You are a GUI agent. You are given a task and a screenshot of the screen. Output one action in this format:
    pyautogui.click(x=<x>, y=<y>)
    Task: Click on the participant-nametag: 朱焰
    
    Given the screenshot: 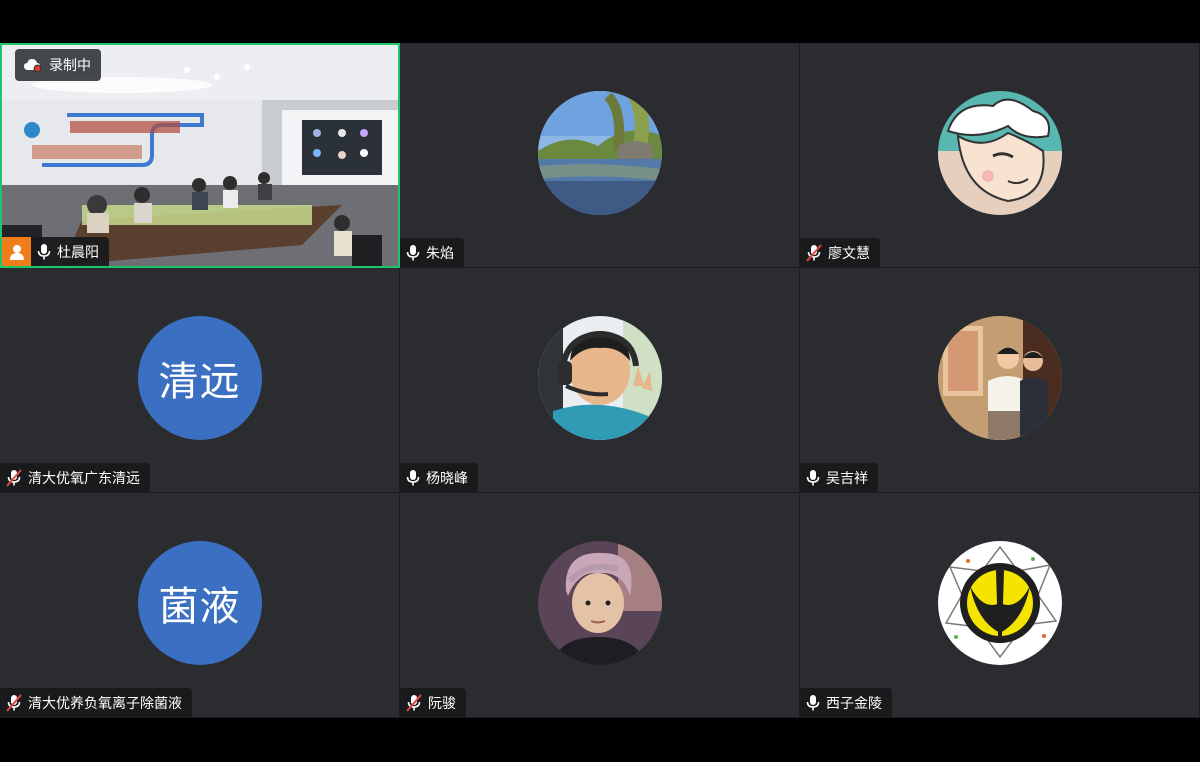 What is the action you would take?
    pyautogui.click(x=432, y=252)
    